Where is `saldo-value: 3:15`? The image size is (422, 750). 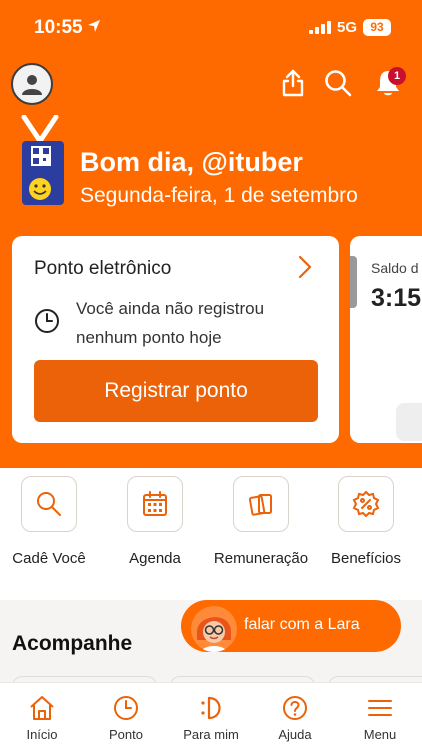 saldo-value: 3:15 is located at coordinates (396, 298).